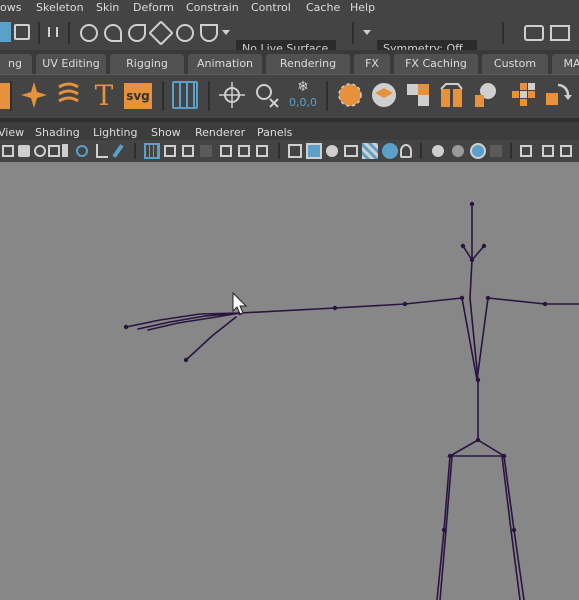  What do you see at coordinates (8, 151) in the screenshot?
I see `camera-select-icon` at bounding box center [8, 151].